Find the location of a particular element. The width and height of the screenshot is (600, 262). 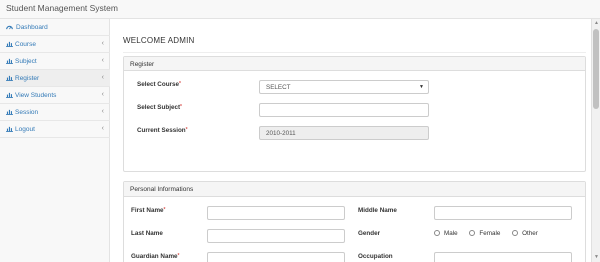

scrollbar-thumb is located at coordinates (596, 69).